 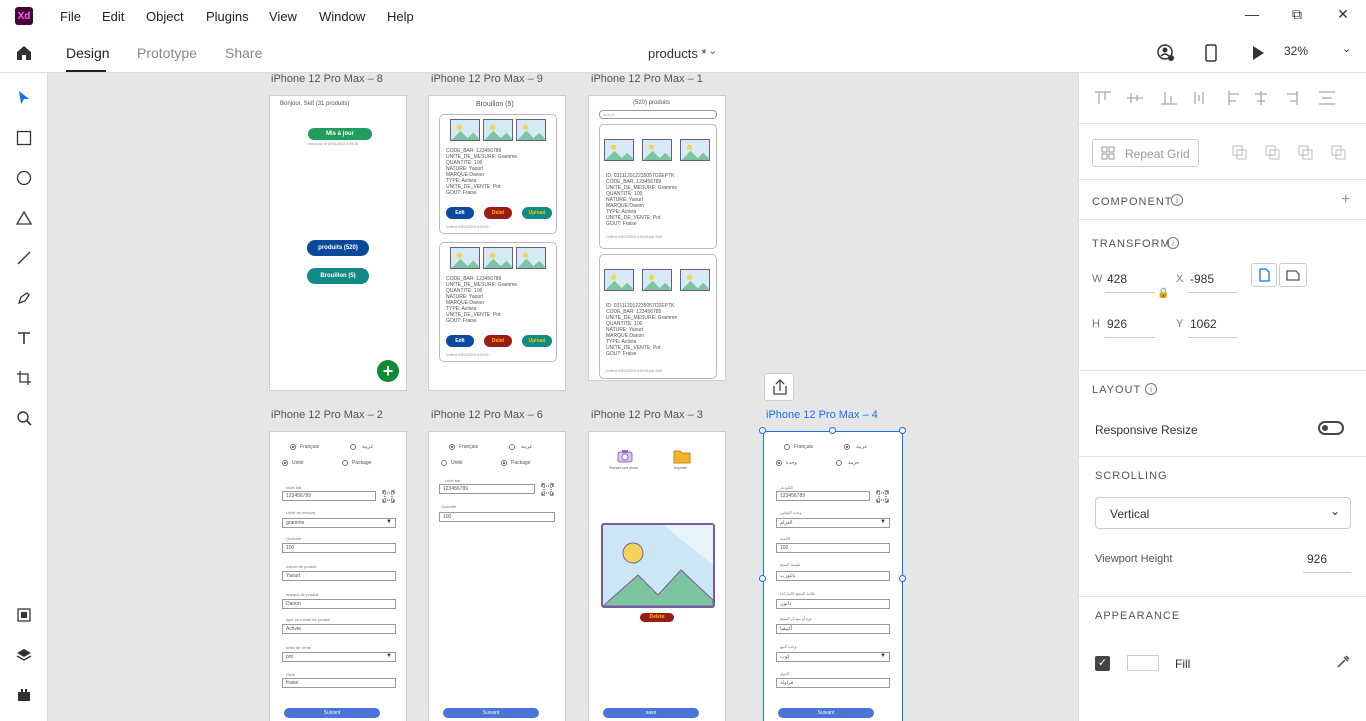 What do you see at coordinates (339, 604) in the screenshot?
I see `brand-input: Danon` at bounding box center [339, 604].